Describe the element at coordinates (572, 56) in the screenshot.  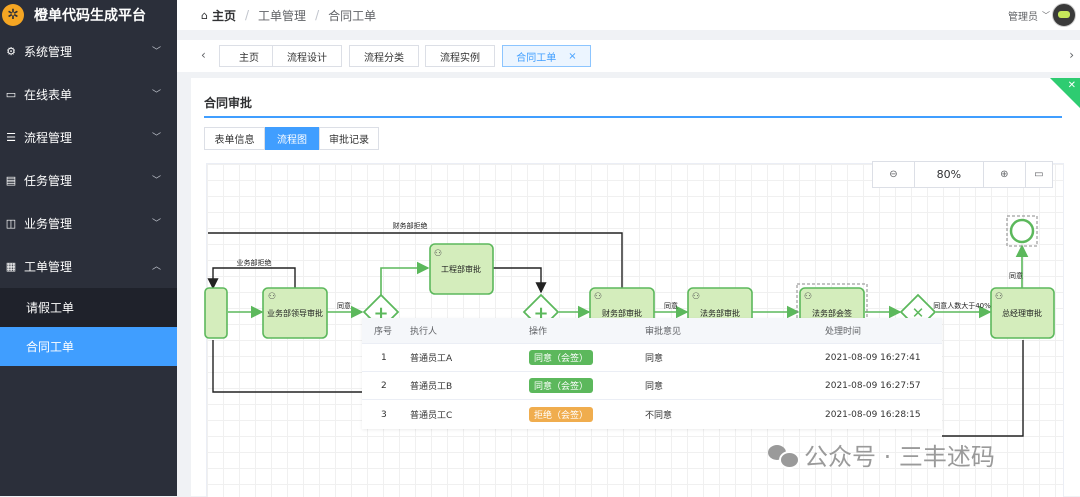
I see `close-icon: ×` at that location.